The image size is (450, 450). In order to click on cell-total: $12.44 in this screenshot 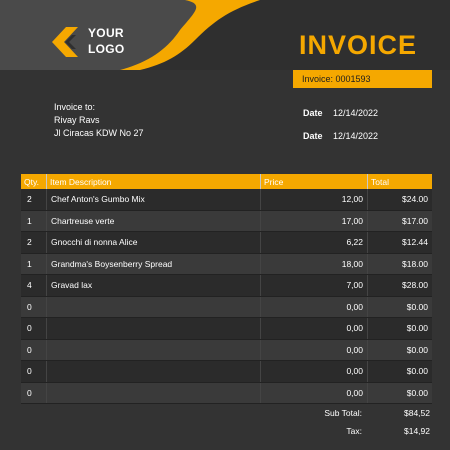, I will do `click(399, 242)`.